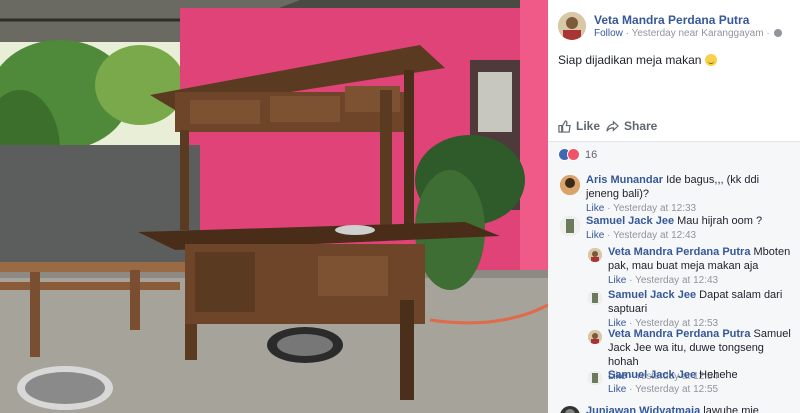 The height and width of the screenshot is (413, 800). I want to click on reaction-icons, so click(570, 155).